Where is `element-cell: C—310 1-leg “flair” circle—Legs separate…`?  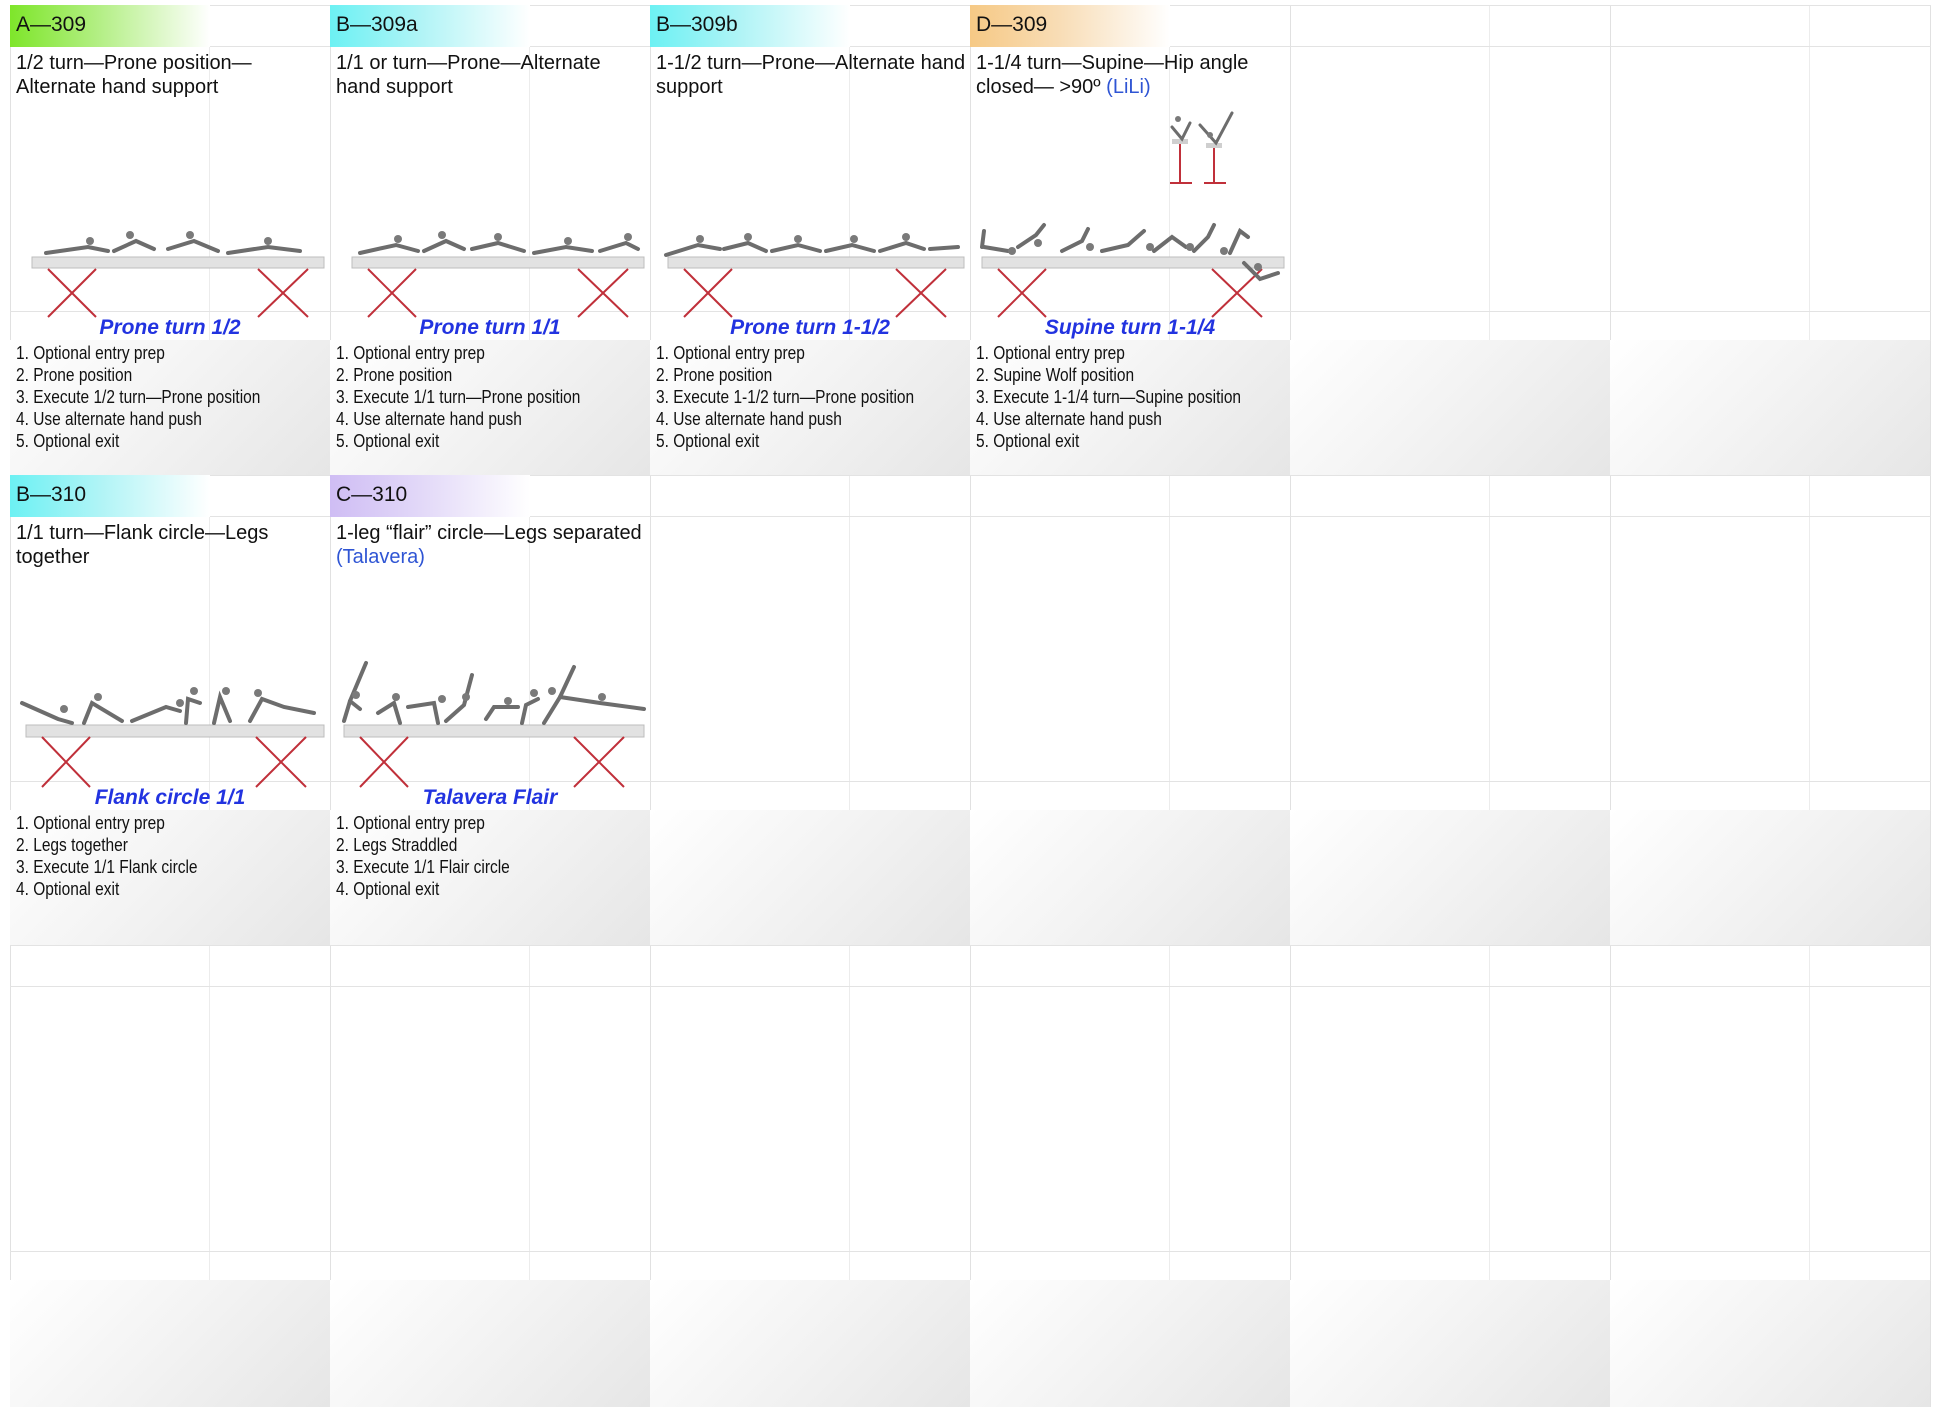
element-cell: C—310 1-leg “flair” circle—Legs separate… is located at coordinates (490, 710).